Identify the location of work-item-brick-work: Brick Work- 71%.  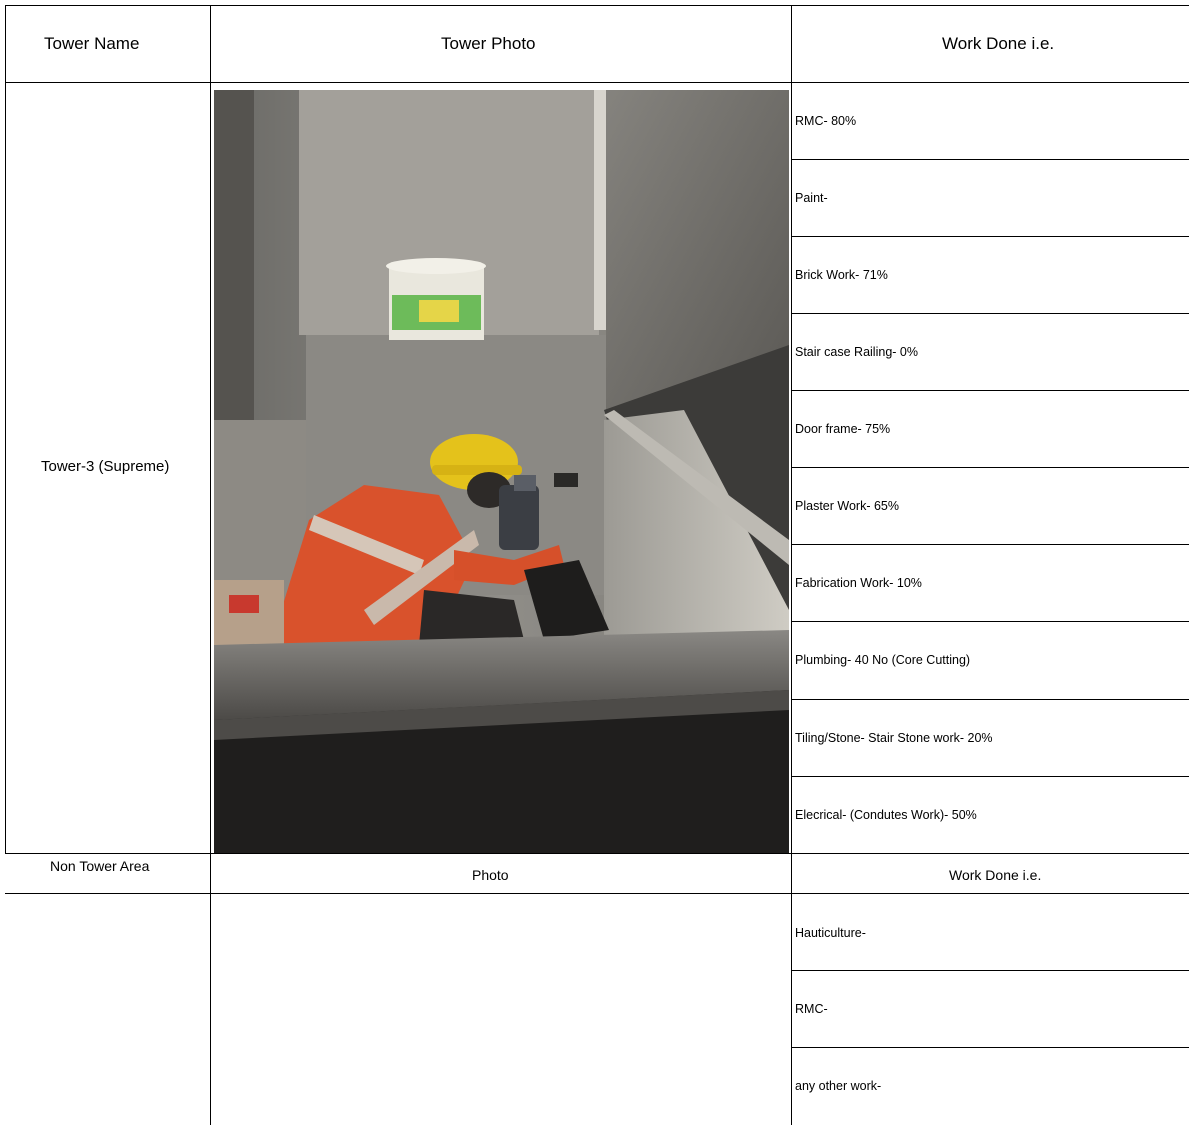
(841, 275).